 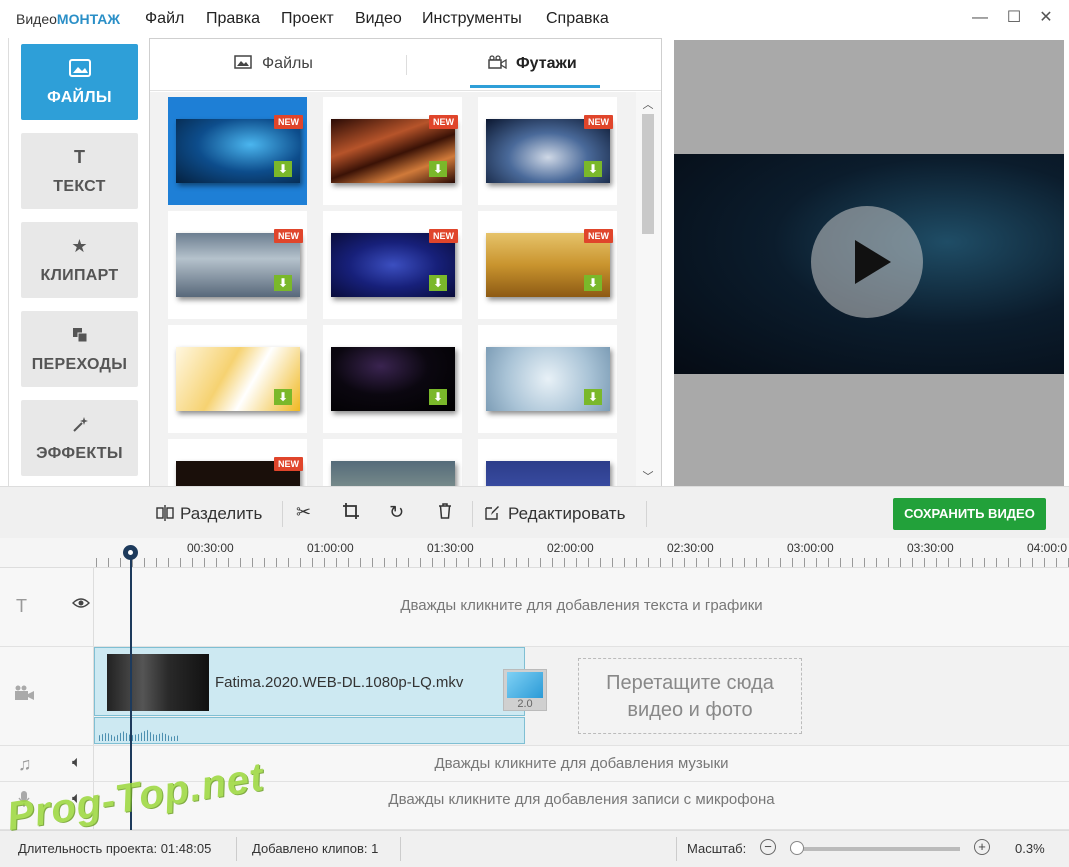 What do you see at coordinates (648, 476) in the screenshot?
I see `scroll-down-icon: ﹀` at bounding box center [648, 476].